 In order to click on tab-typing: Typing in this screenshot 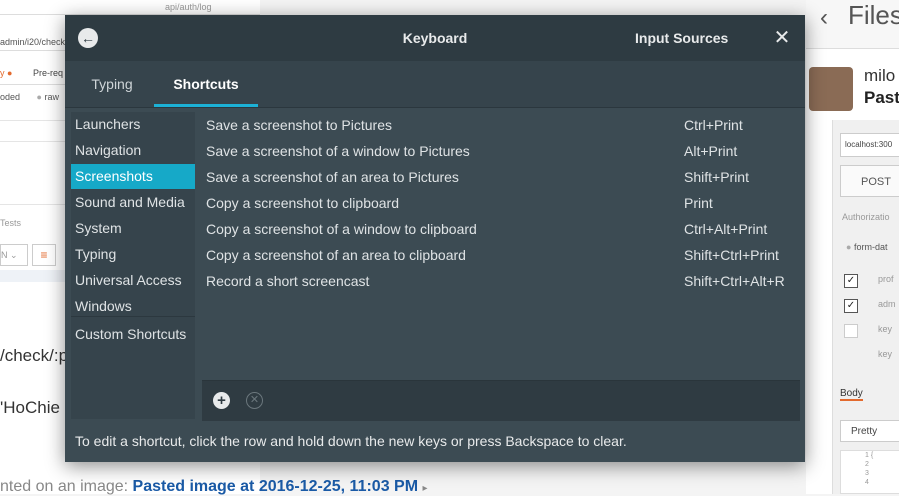, I will do `click(112, 84)`.